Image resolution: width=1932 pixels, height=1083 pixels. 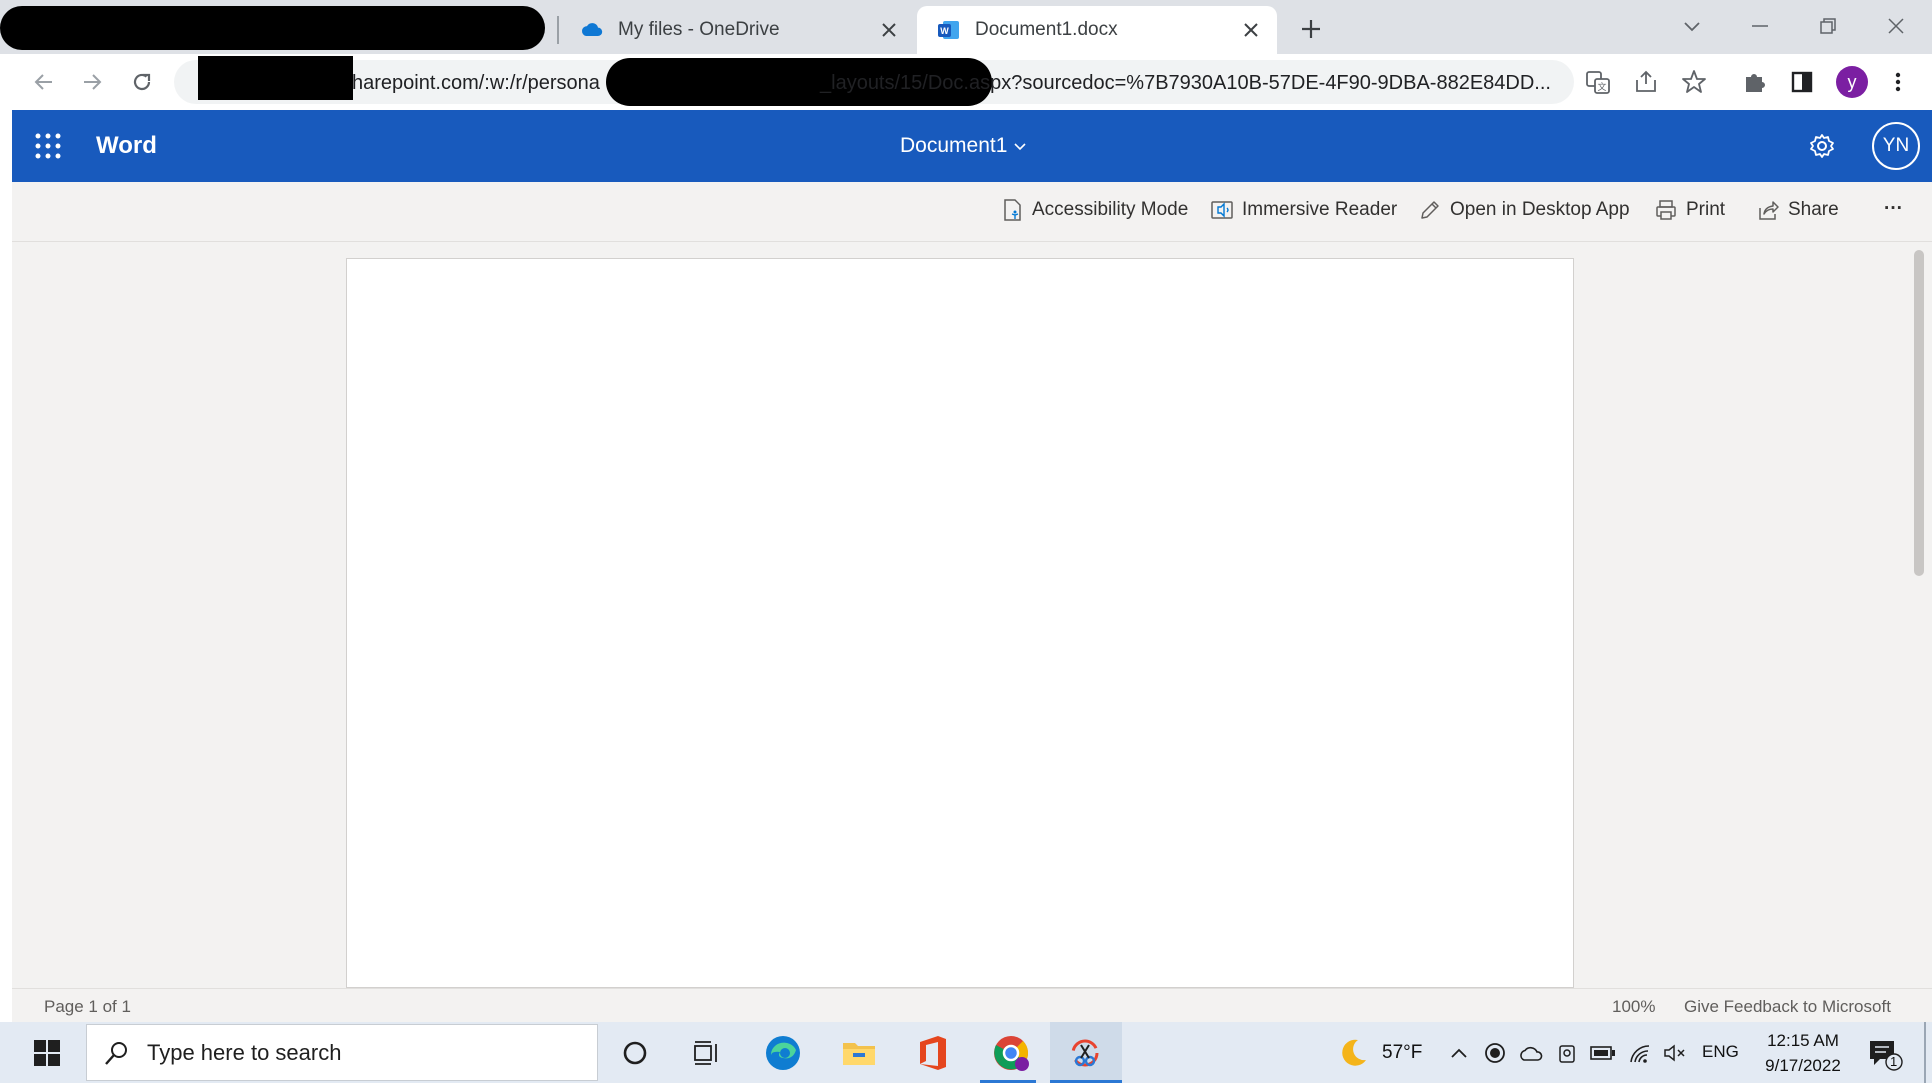 What do you see at coordinates (272, 28) in the screenshot?
I see `redacted-tab` at bounding box center [272, 28].